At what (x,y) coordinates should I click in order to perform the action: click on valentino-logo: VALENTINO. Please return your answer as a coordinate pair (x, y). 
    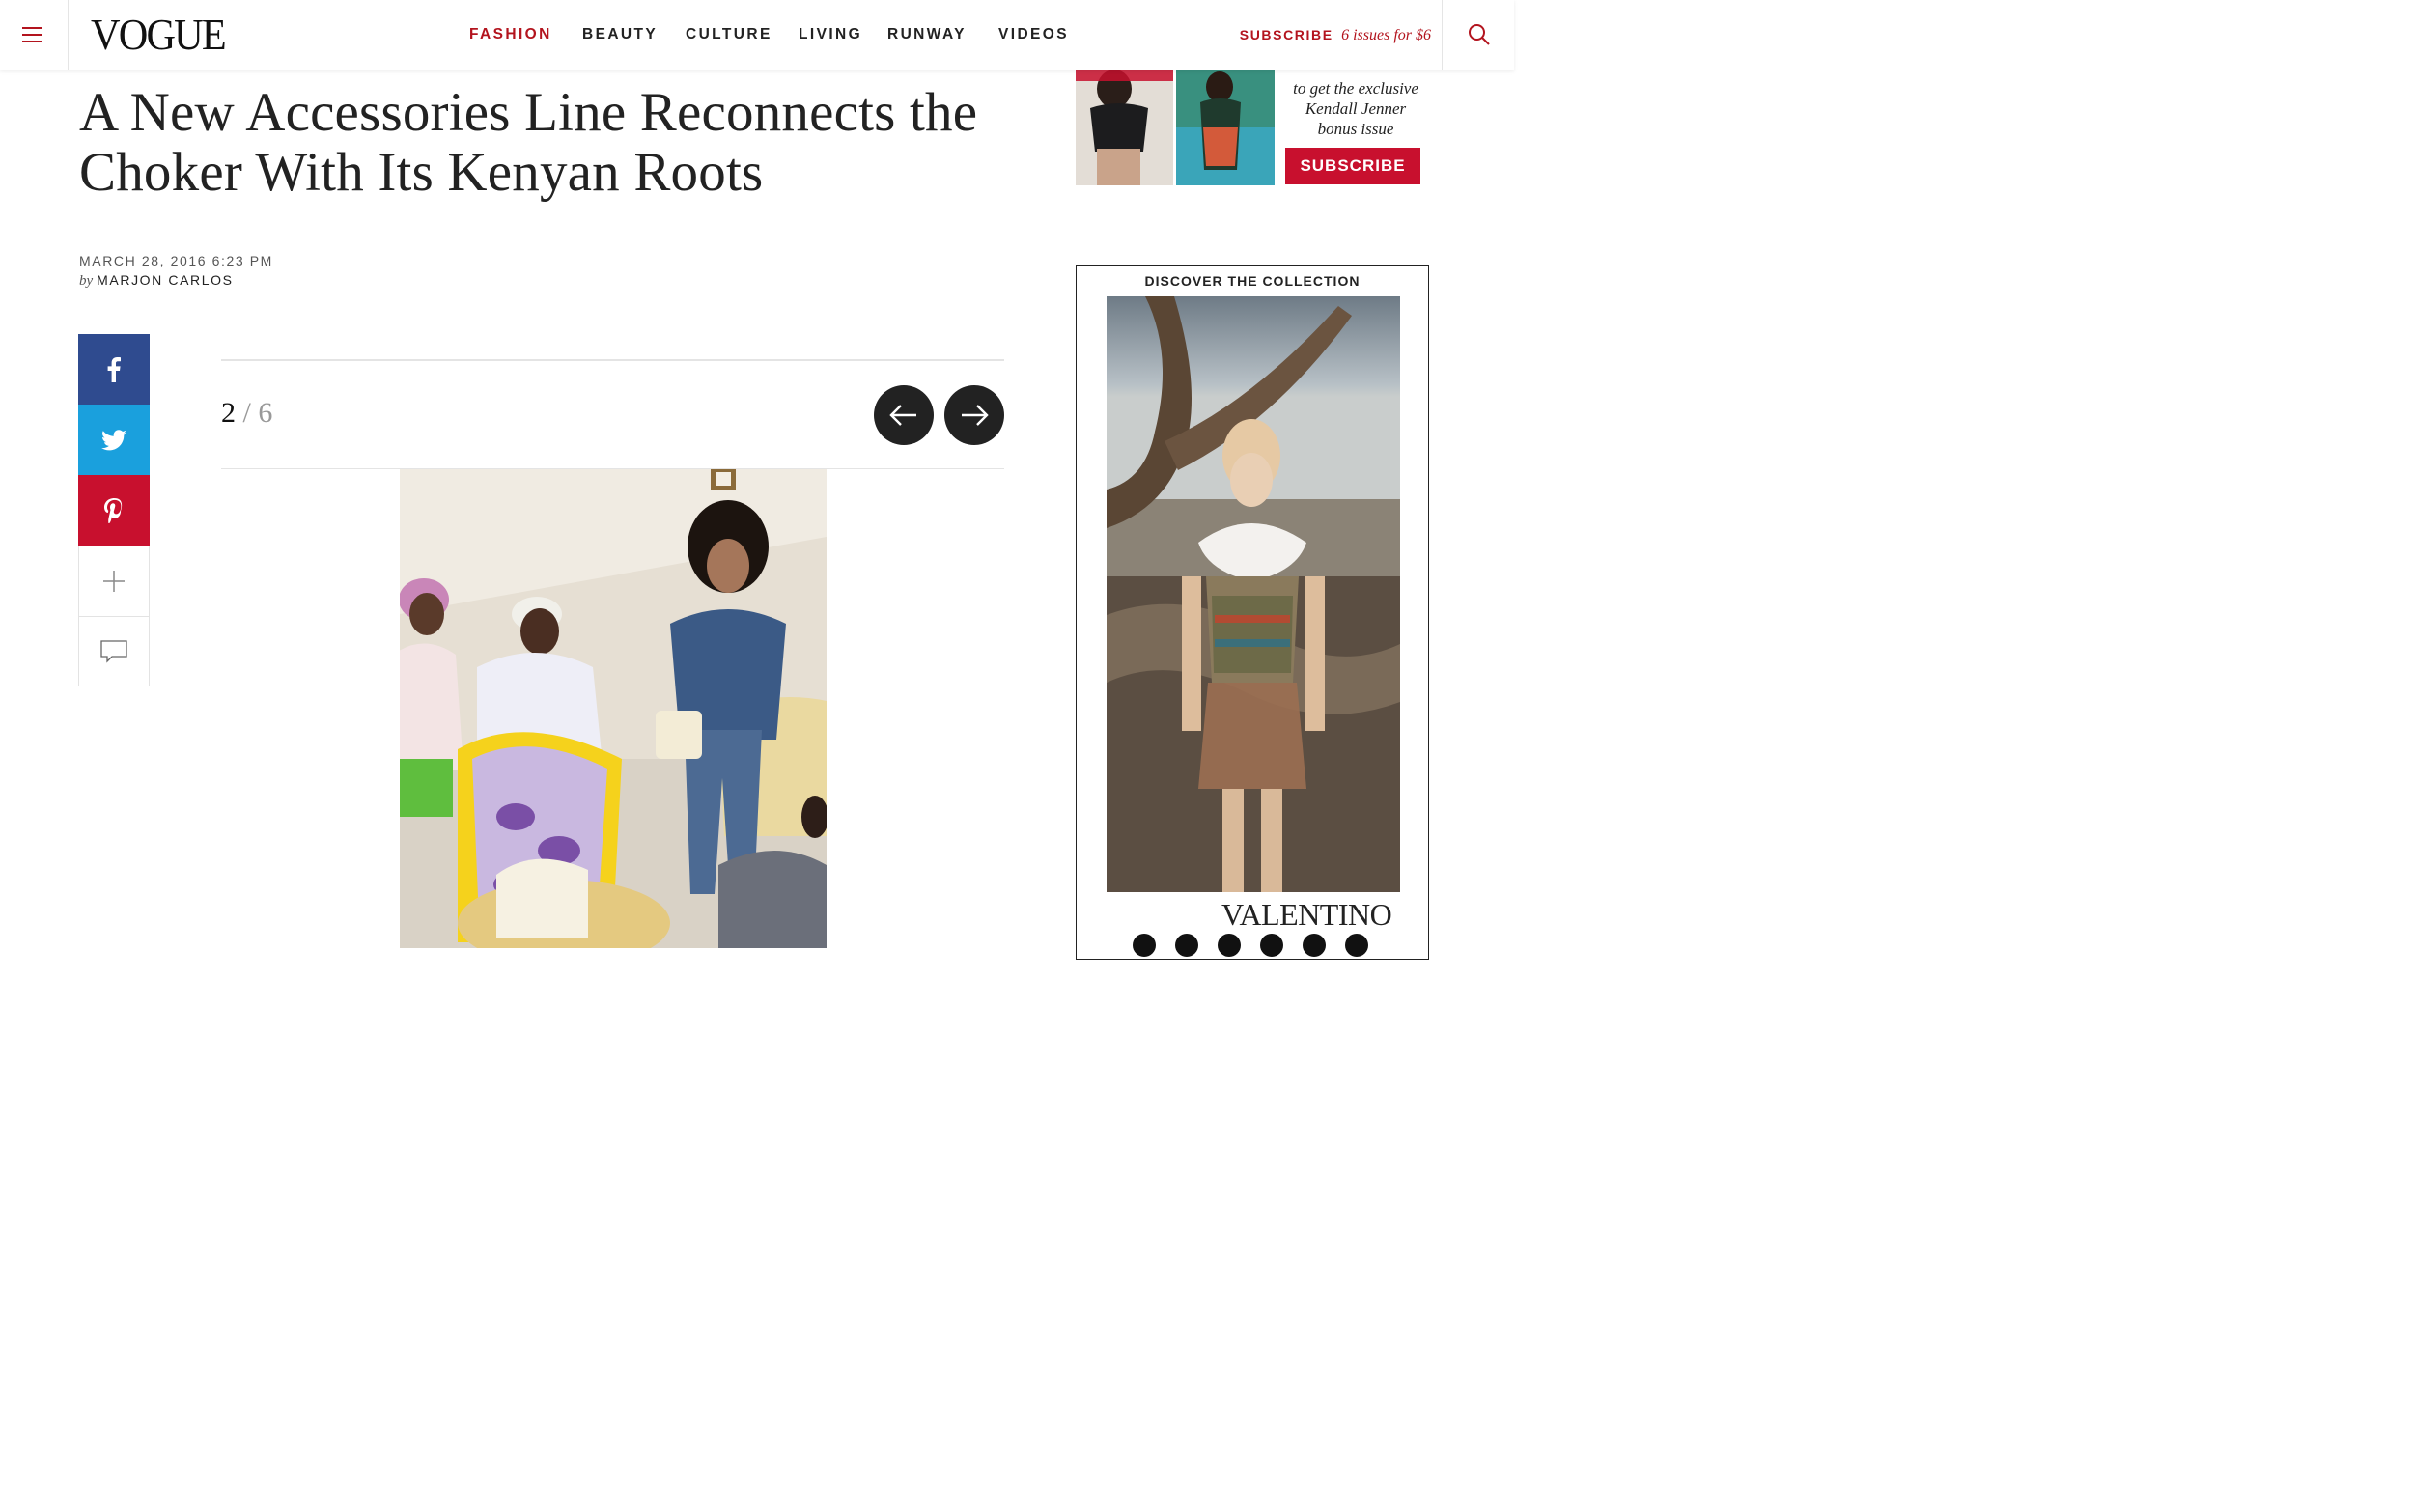
    Looking at the image, I should click on (1306, 915).